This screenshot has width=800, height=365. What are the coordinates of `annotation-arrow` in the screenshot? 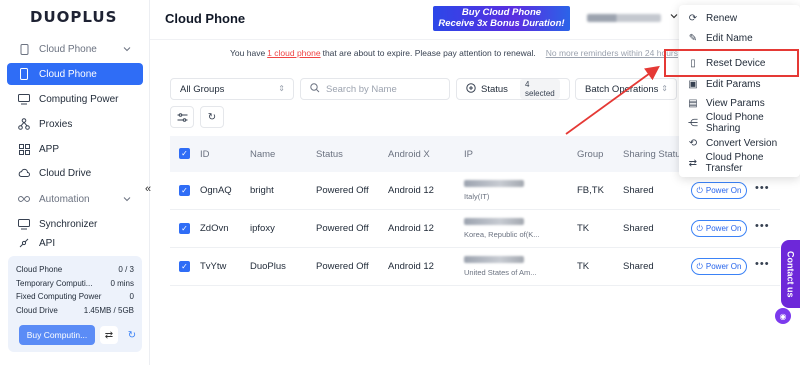 It's located at (612, 100).